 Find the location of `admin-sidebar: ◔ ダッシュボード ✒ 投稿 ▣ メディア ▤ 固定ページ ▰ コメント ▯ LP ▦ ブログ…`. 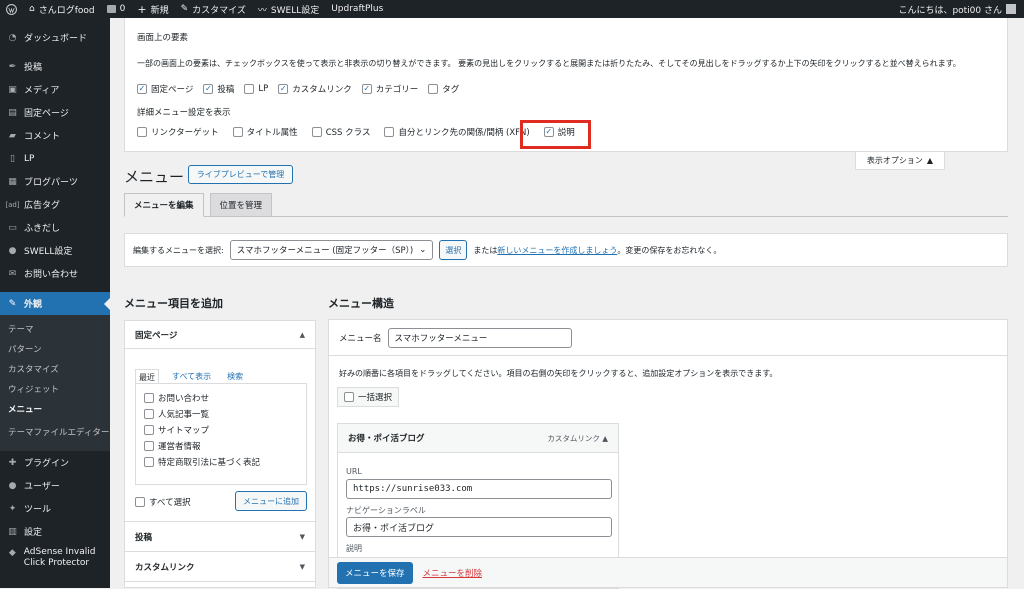

admin-sidebar: ◔ ダッシュボード ✒ 投稿 ▣ メディア ▤ 固定ページ ▰ コメント ▯ LP ▦ ブログ… is located at coordinates (55, 303).